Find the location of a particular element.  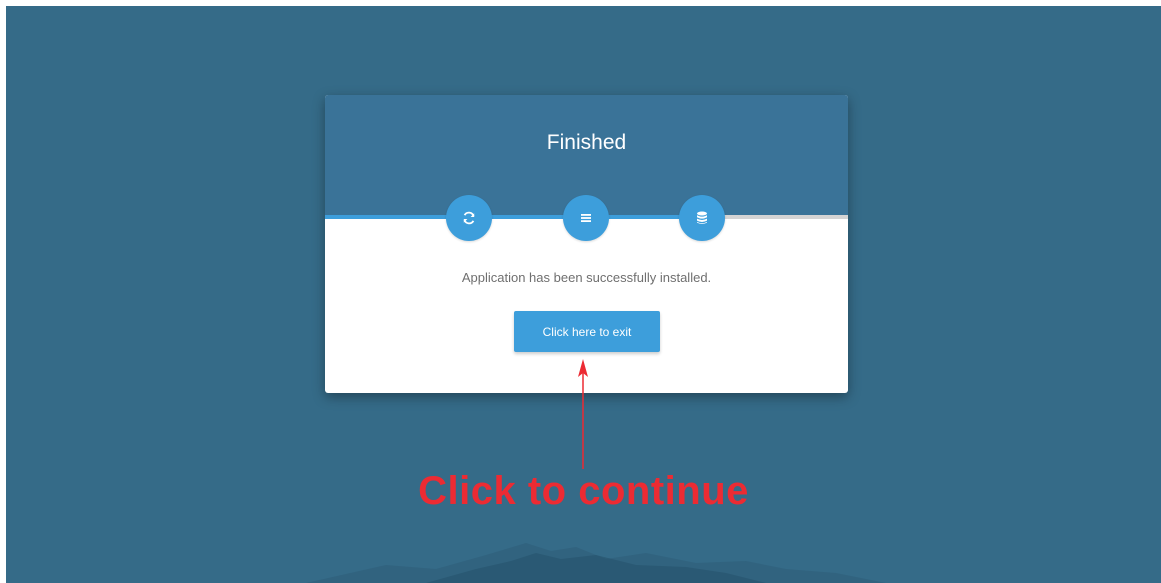

annotation-text: Click to continue is located at coordinates (583, 491).